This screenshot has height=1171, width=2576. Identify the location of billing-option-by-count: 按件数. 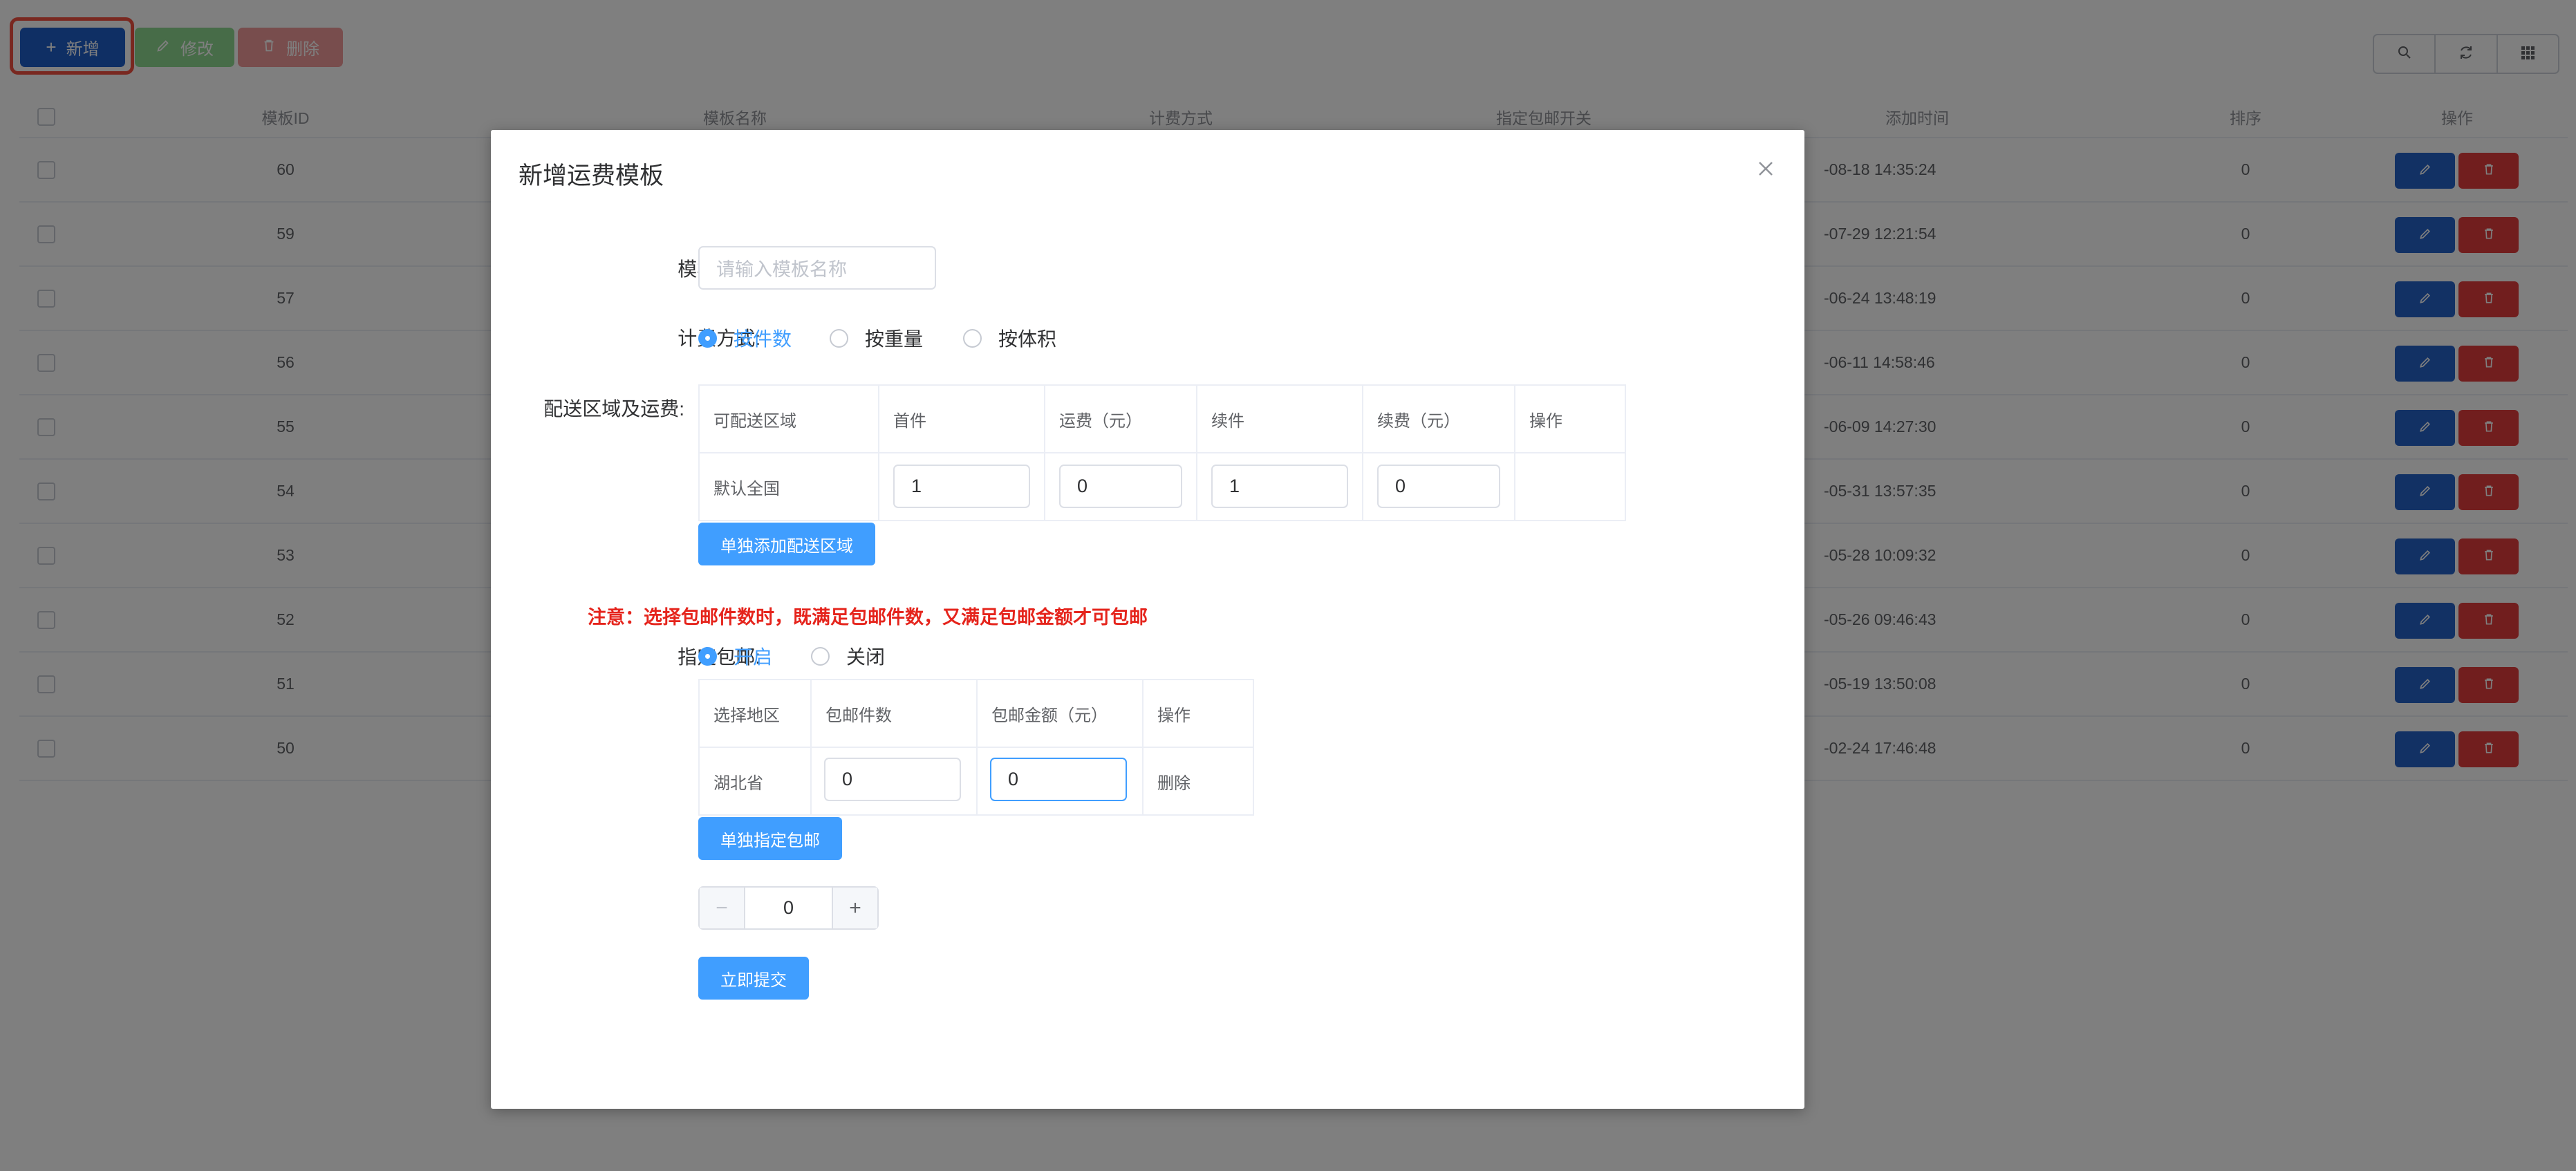
(745, 338).